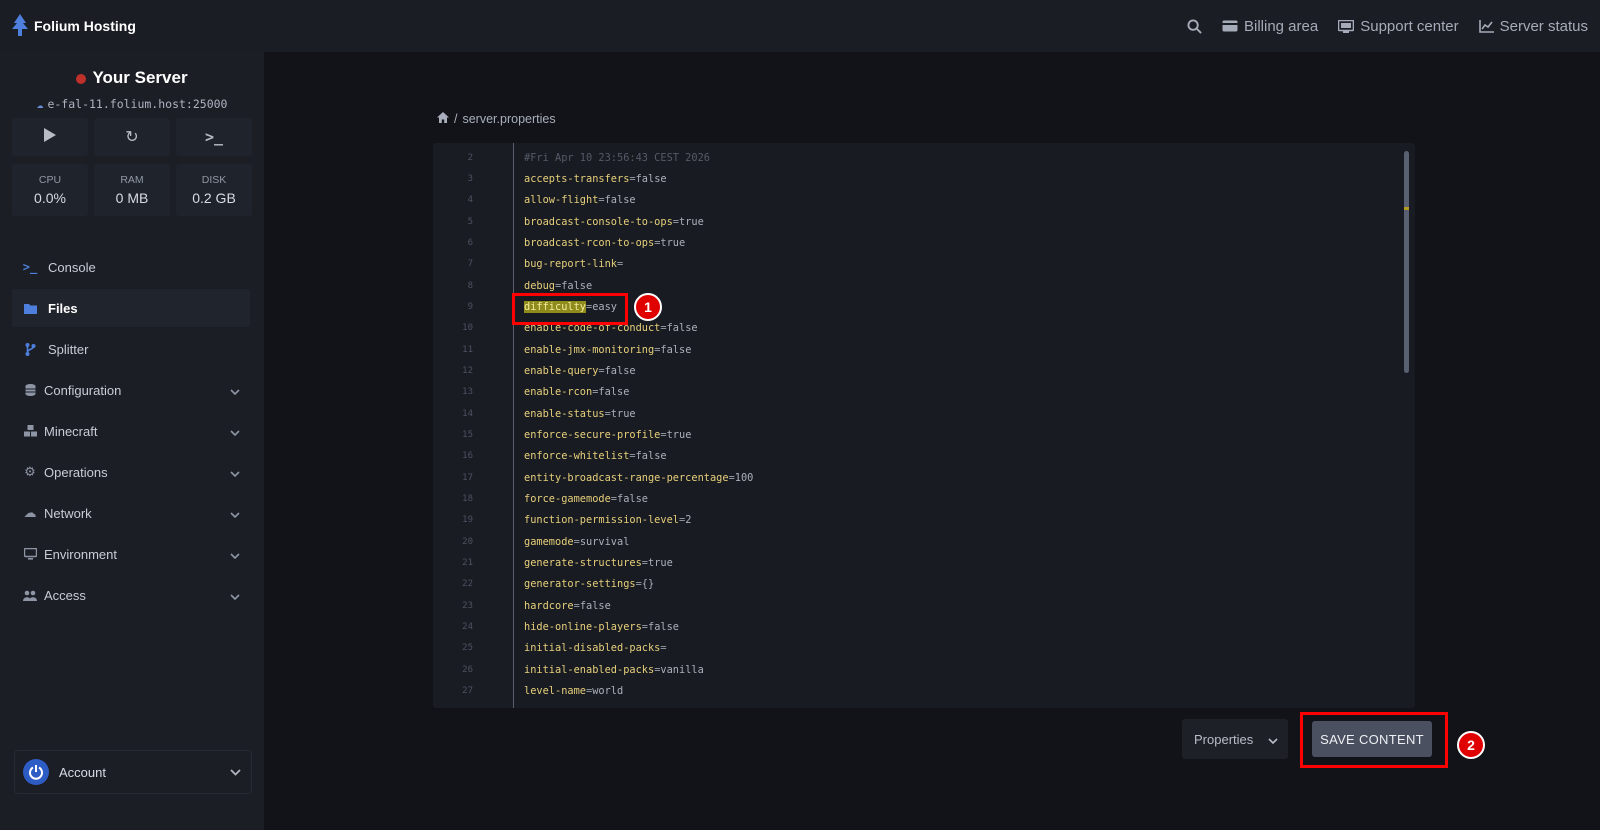  What do you see at coordinates (913, 349) in the screenshot?
I see `code-line: 11 enable-jmx-monitoring=false` at bounding box center [913, 349].